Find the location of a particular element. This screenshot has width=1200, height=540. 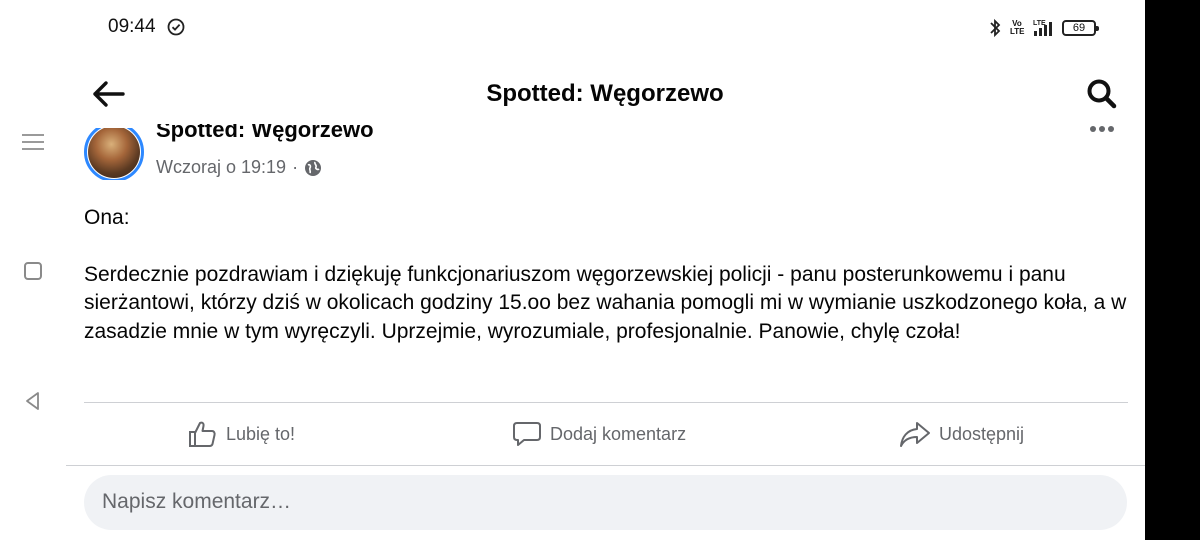

comment-button: Dodaj komentarz is located at coordinates (599, 434).